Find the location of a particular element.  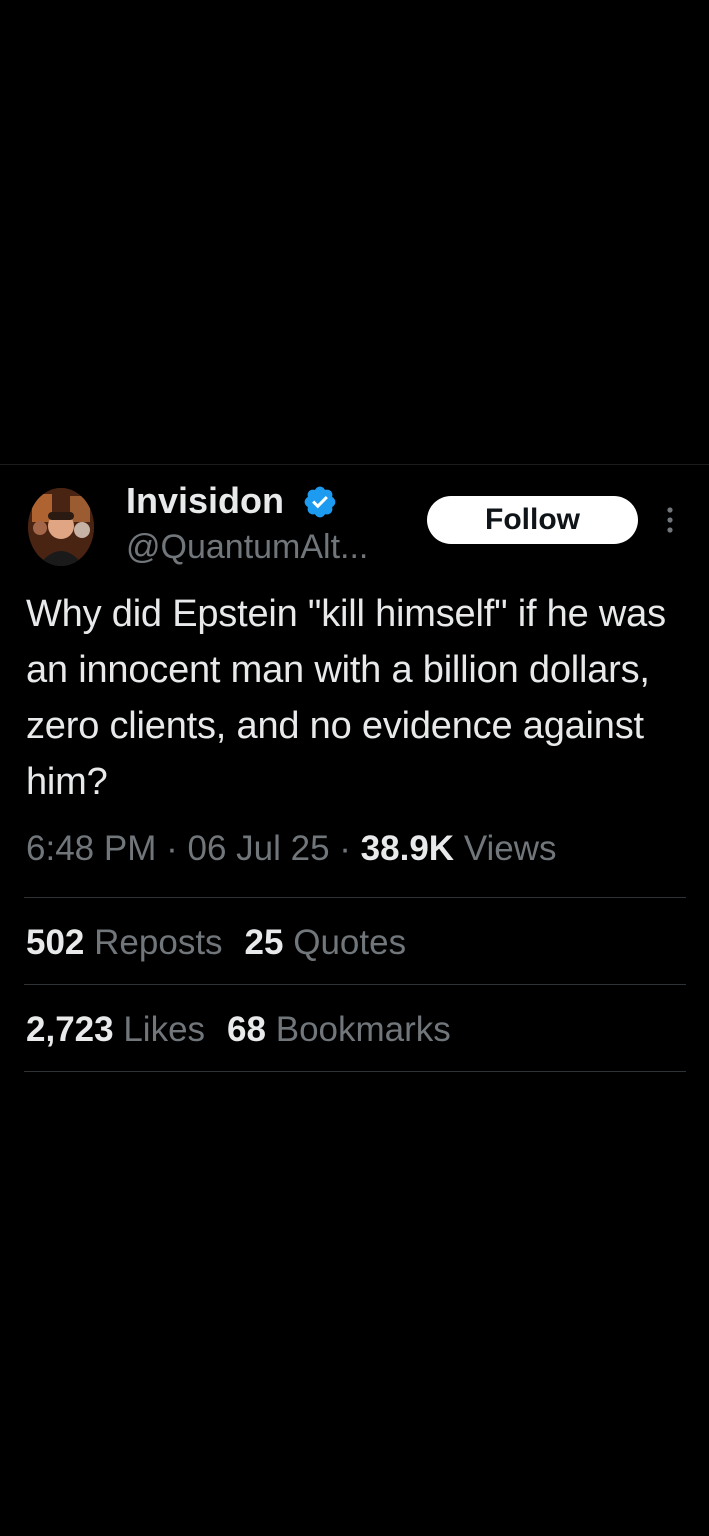

tweet-date: 06 Jul 25 is located at coordinates (258, 848).